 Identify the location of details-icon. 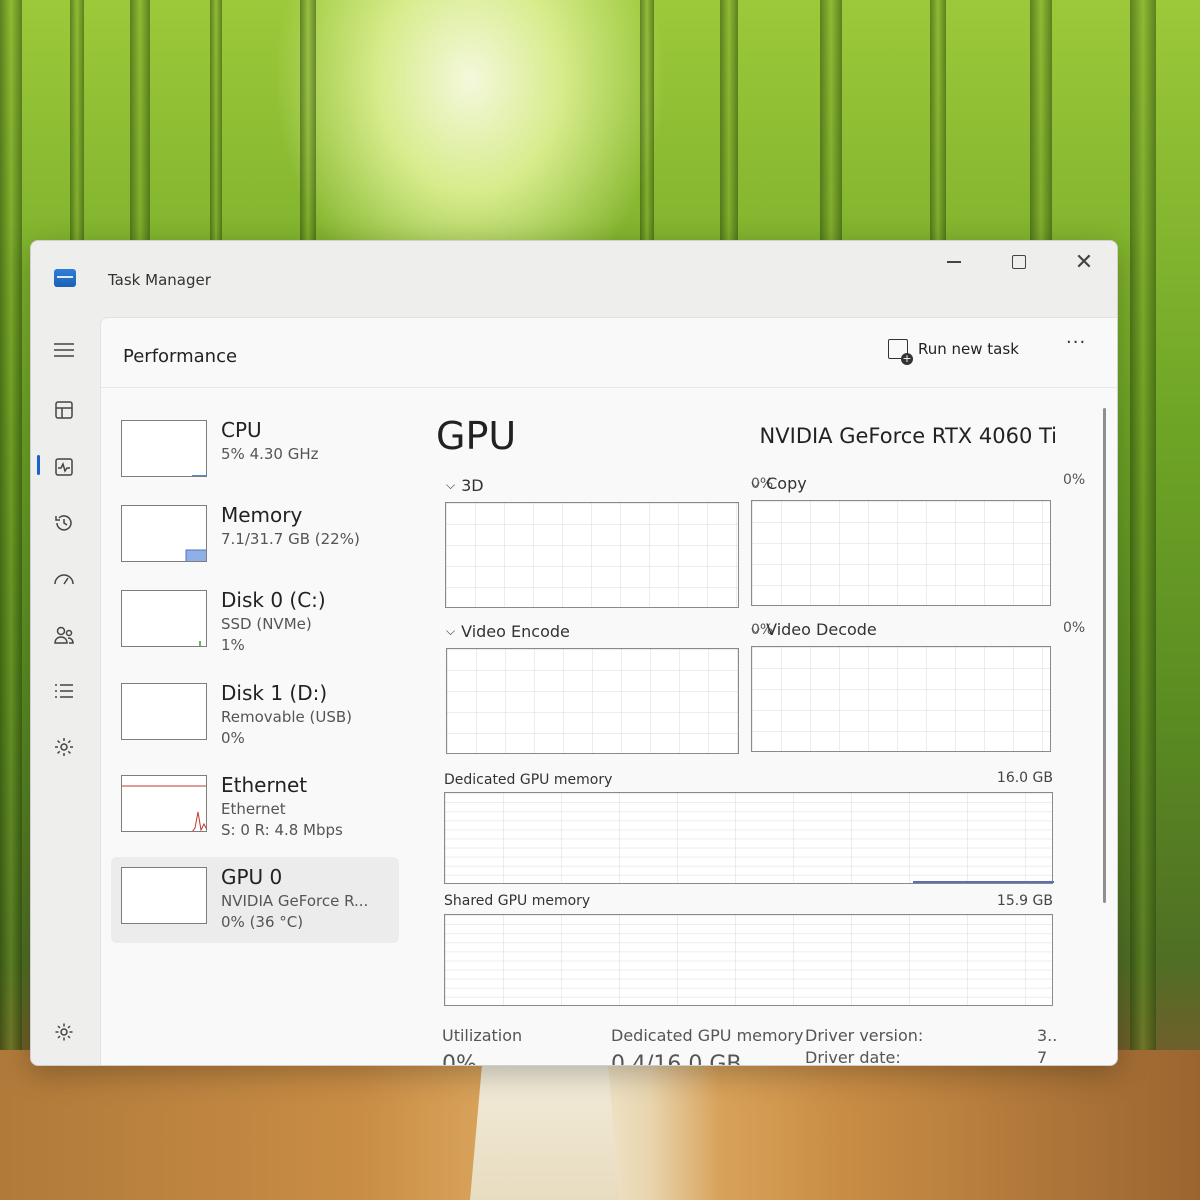
(64, 691).